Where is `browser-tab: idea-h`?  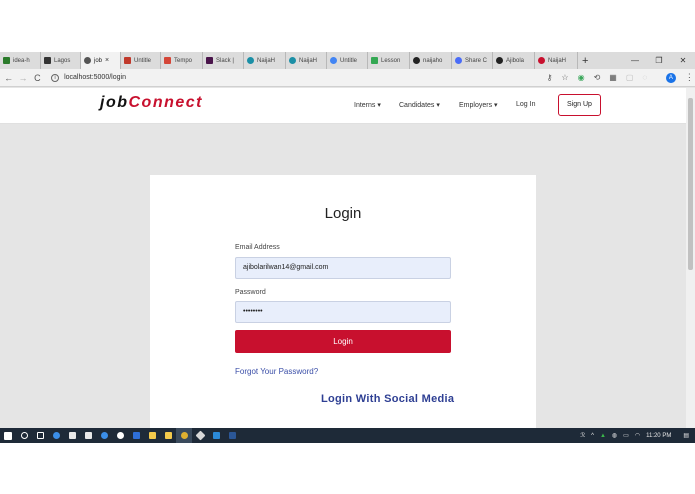
browser-tab: idea-h is located at coordinates (20, 60).